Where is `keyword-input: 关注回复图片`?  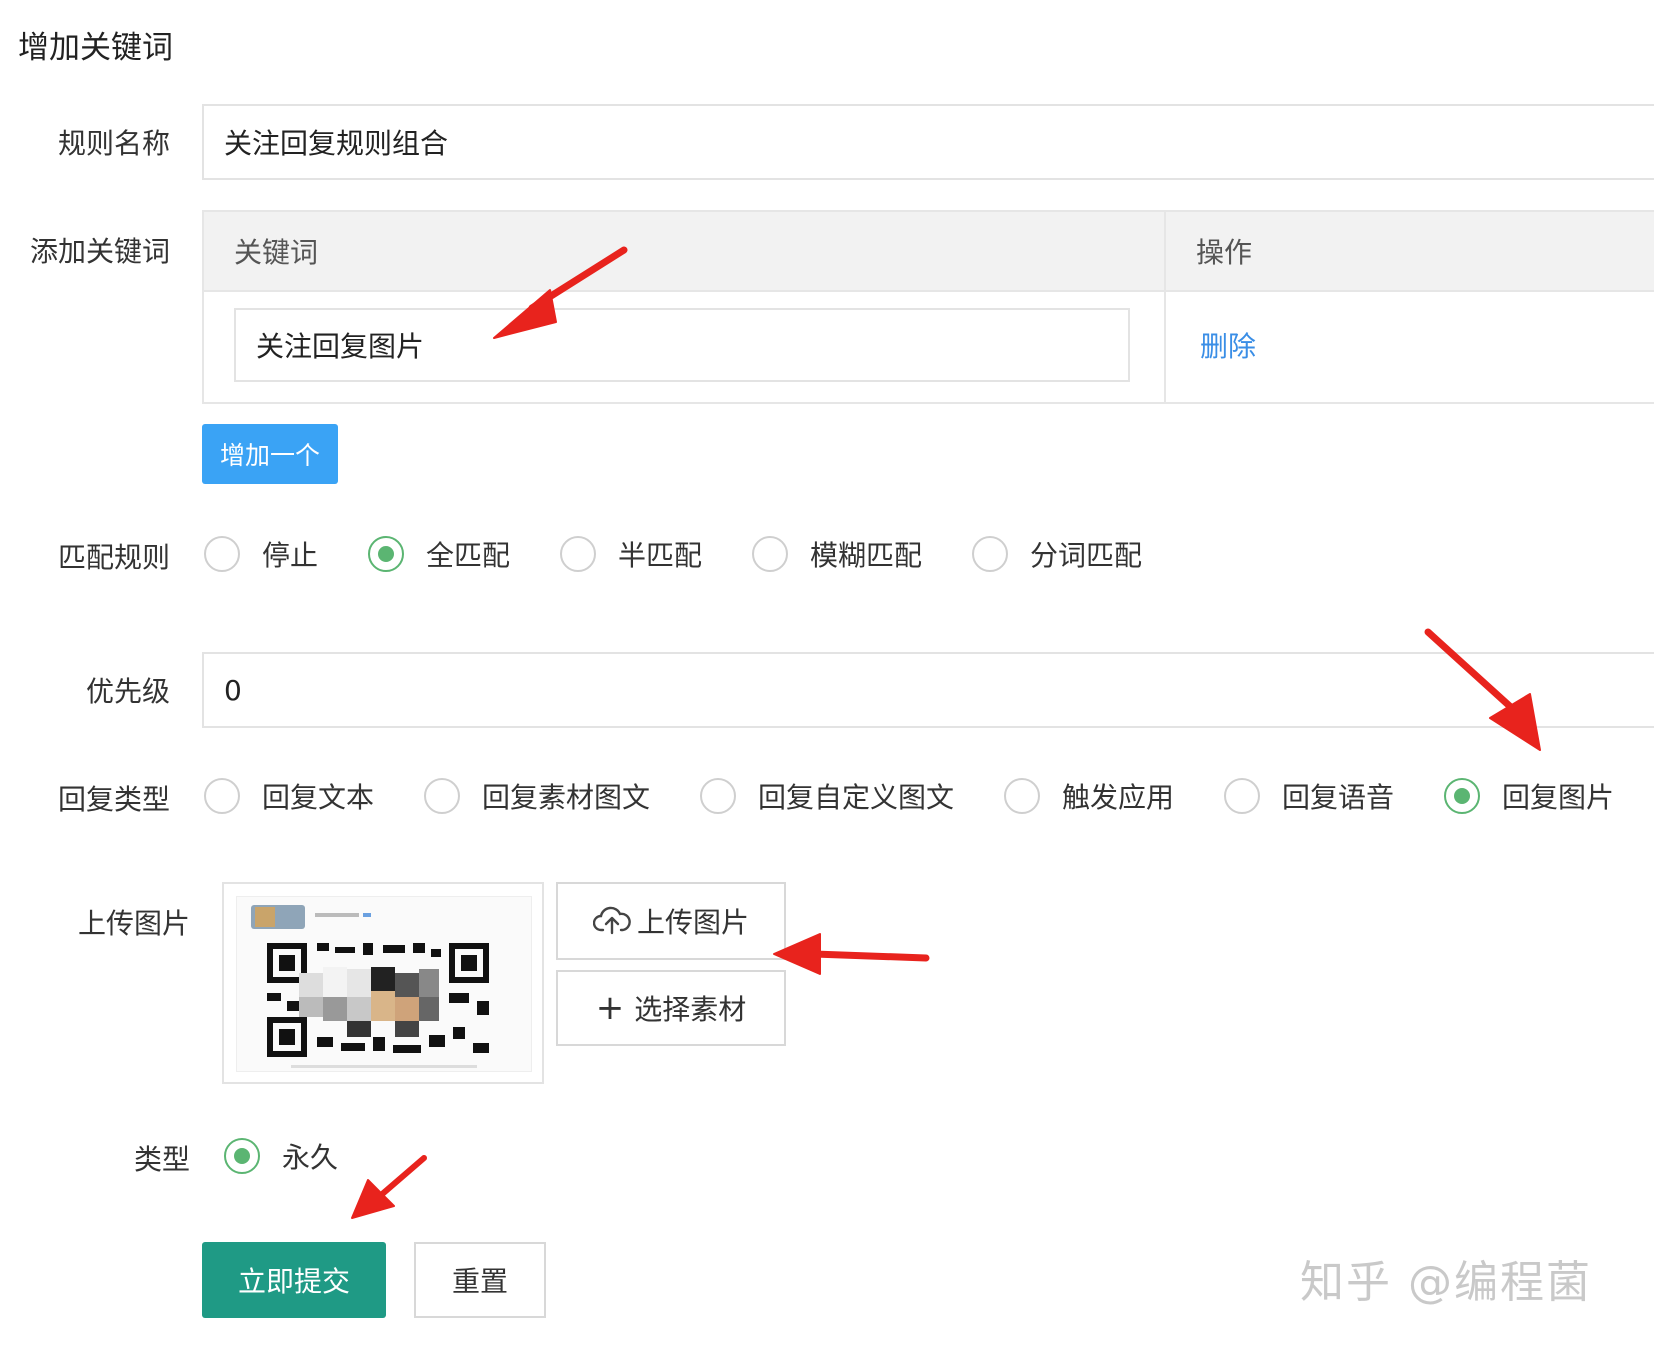
keyword-input: 关注回复图片 is located at coordinates (682, 345).